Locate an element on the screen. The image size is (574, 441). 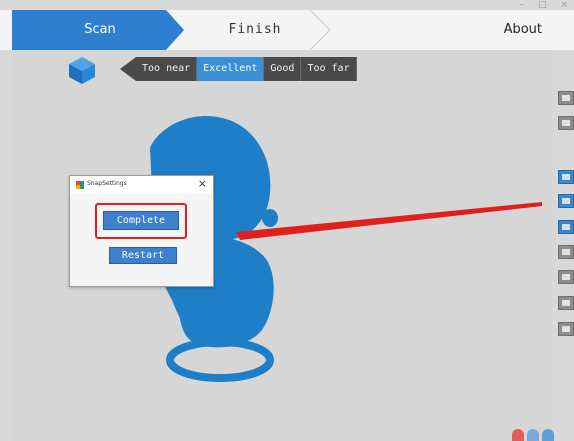
status-icon-blue is located at coordinates (533, 435).